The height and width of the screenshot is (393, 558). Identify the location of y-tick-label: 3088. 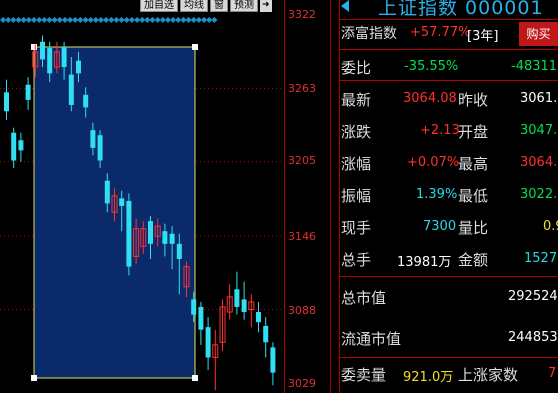
(302, 310).